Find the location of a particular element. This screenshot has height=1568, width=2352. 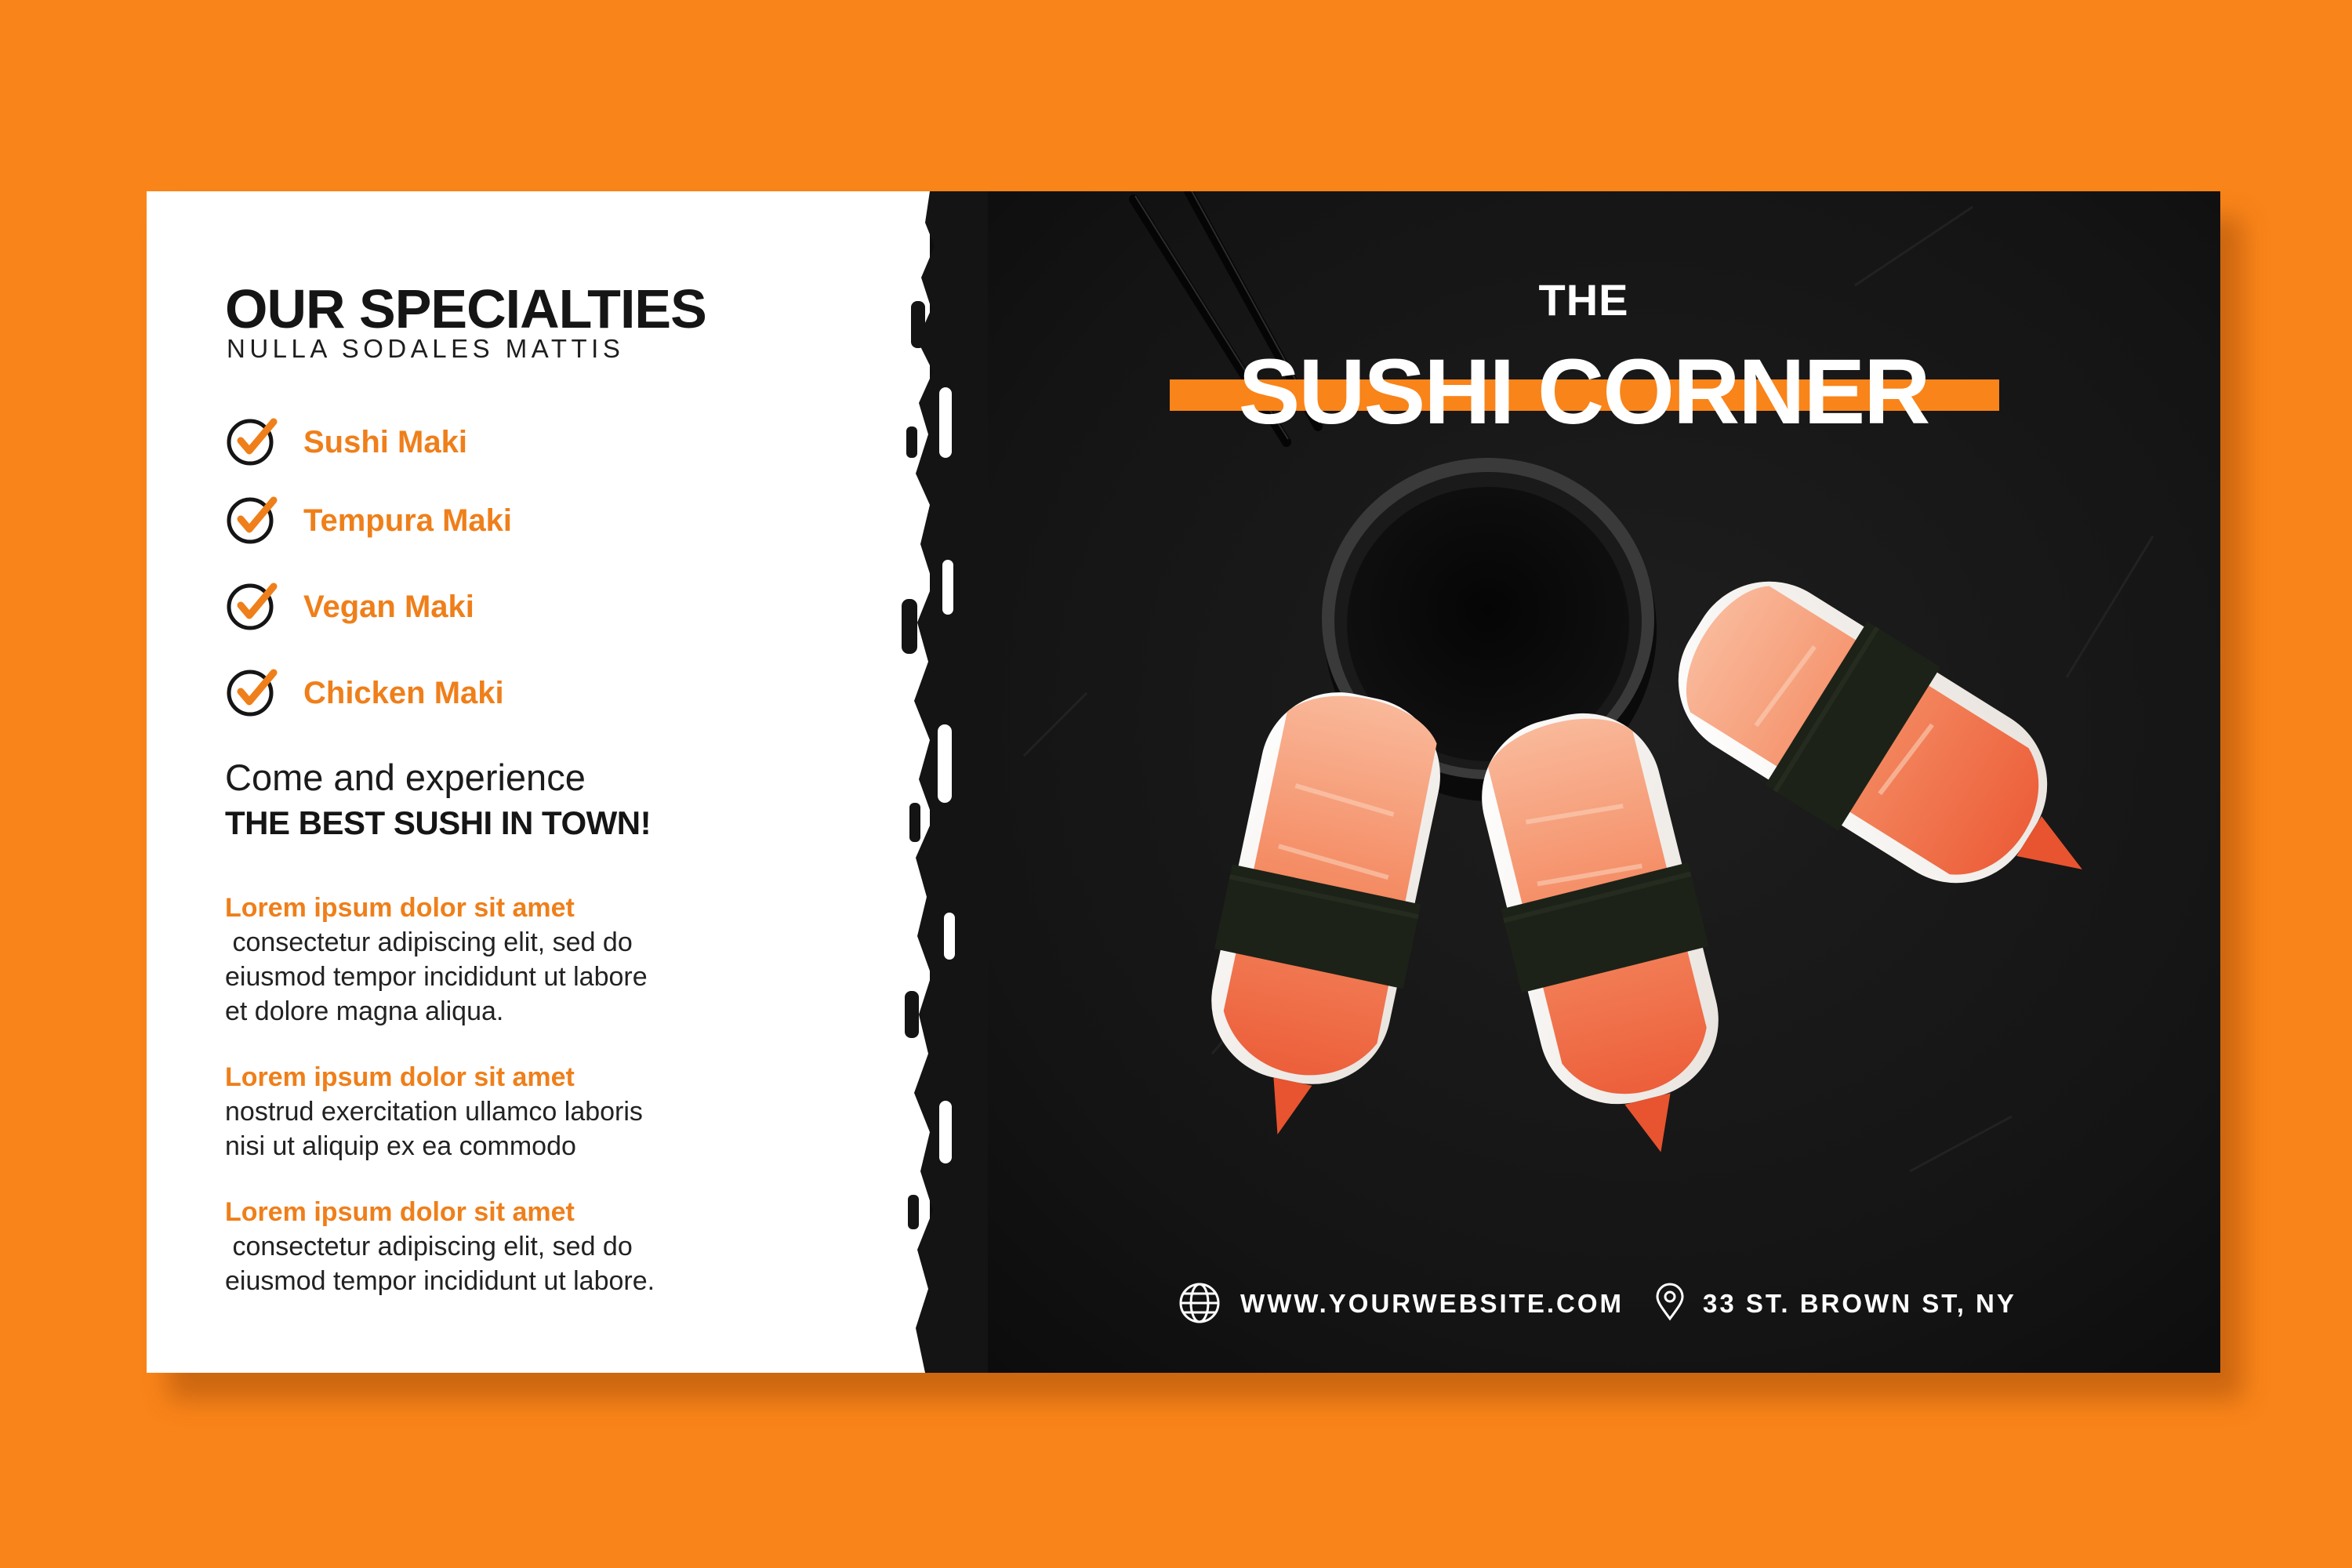

location-pin-icon is located at coordinates (1670, 1302).